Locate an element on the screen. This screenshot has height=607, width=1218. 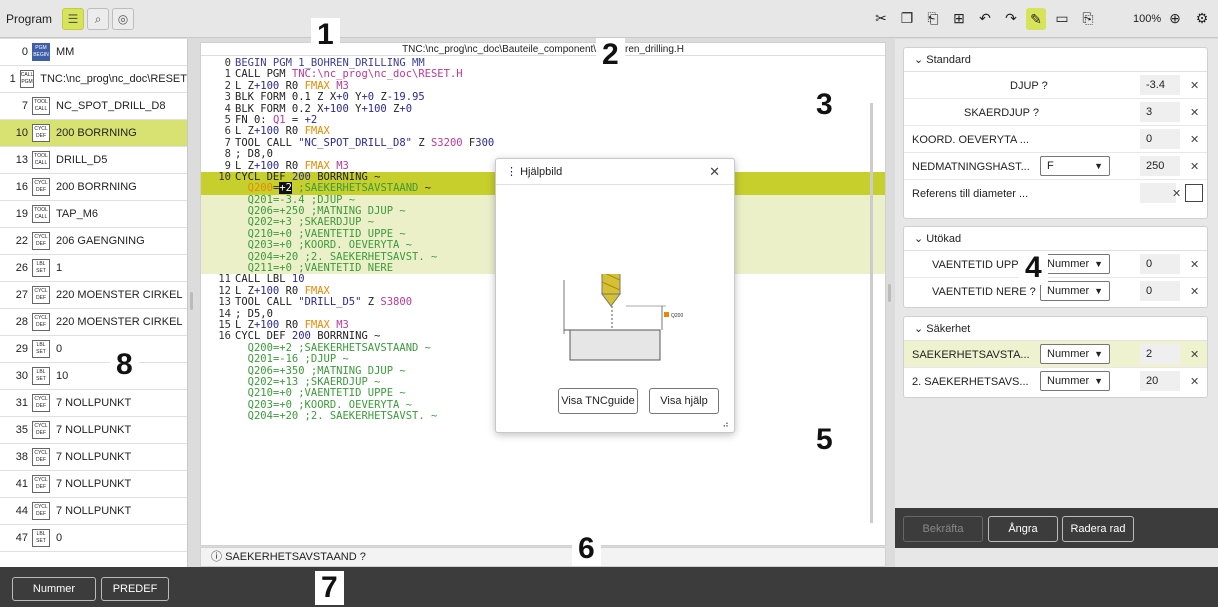
list-item: 31 CYCL DEF 7 NOLLPUNKT is located at coordinates (93, 403).